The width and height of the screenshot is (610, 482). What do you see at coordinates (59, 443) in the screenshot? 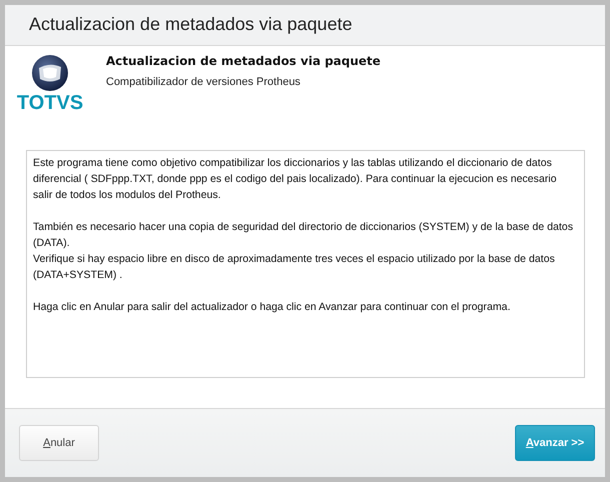
I see `cancel-button: Anular` at bounding box center [59, 443].